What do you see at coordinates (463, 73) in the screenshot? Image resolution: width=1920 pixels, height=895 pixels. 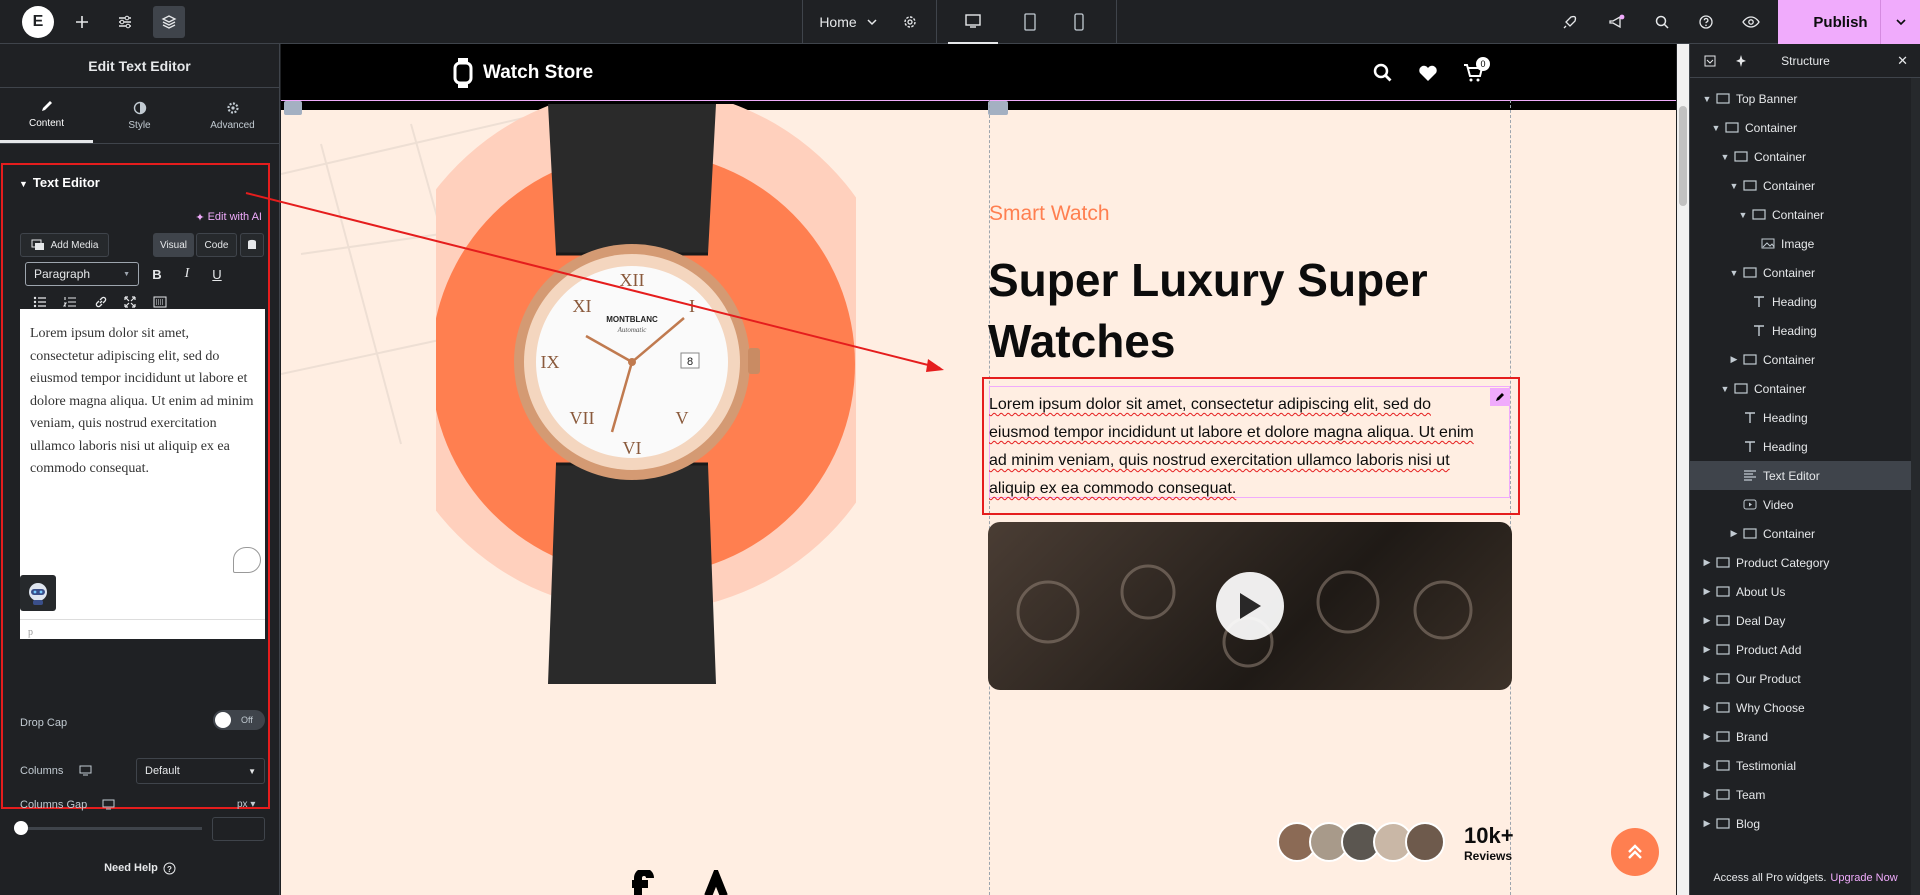 I see `watch-logo-icon` at bounding box center [463, 73].